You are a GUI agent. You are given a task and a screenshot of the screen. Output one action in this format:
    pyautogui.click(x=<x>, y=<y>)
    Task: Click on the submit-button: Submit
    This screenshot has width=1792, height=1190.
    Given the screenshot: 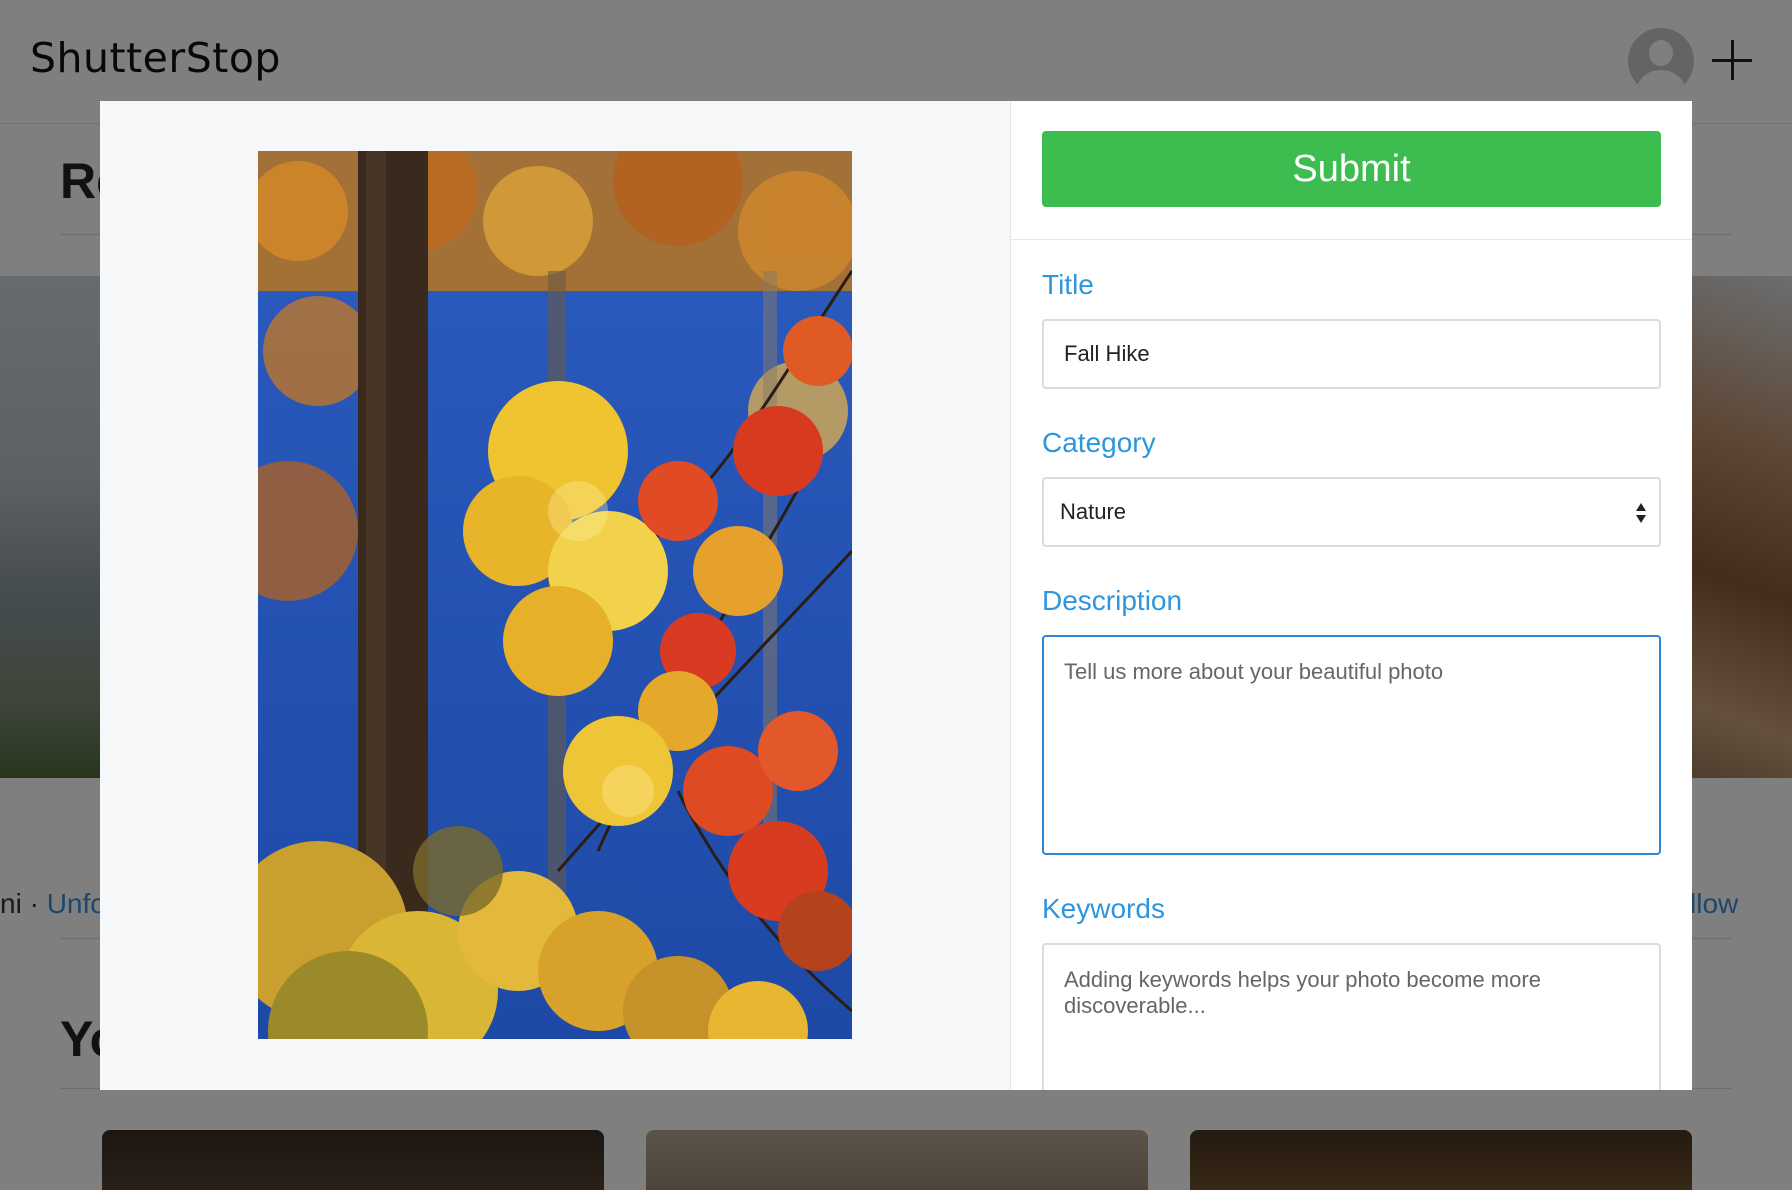 What is the action you would take?
    pyautogui.click(x=1351, y=169)
    